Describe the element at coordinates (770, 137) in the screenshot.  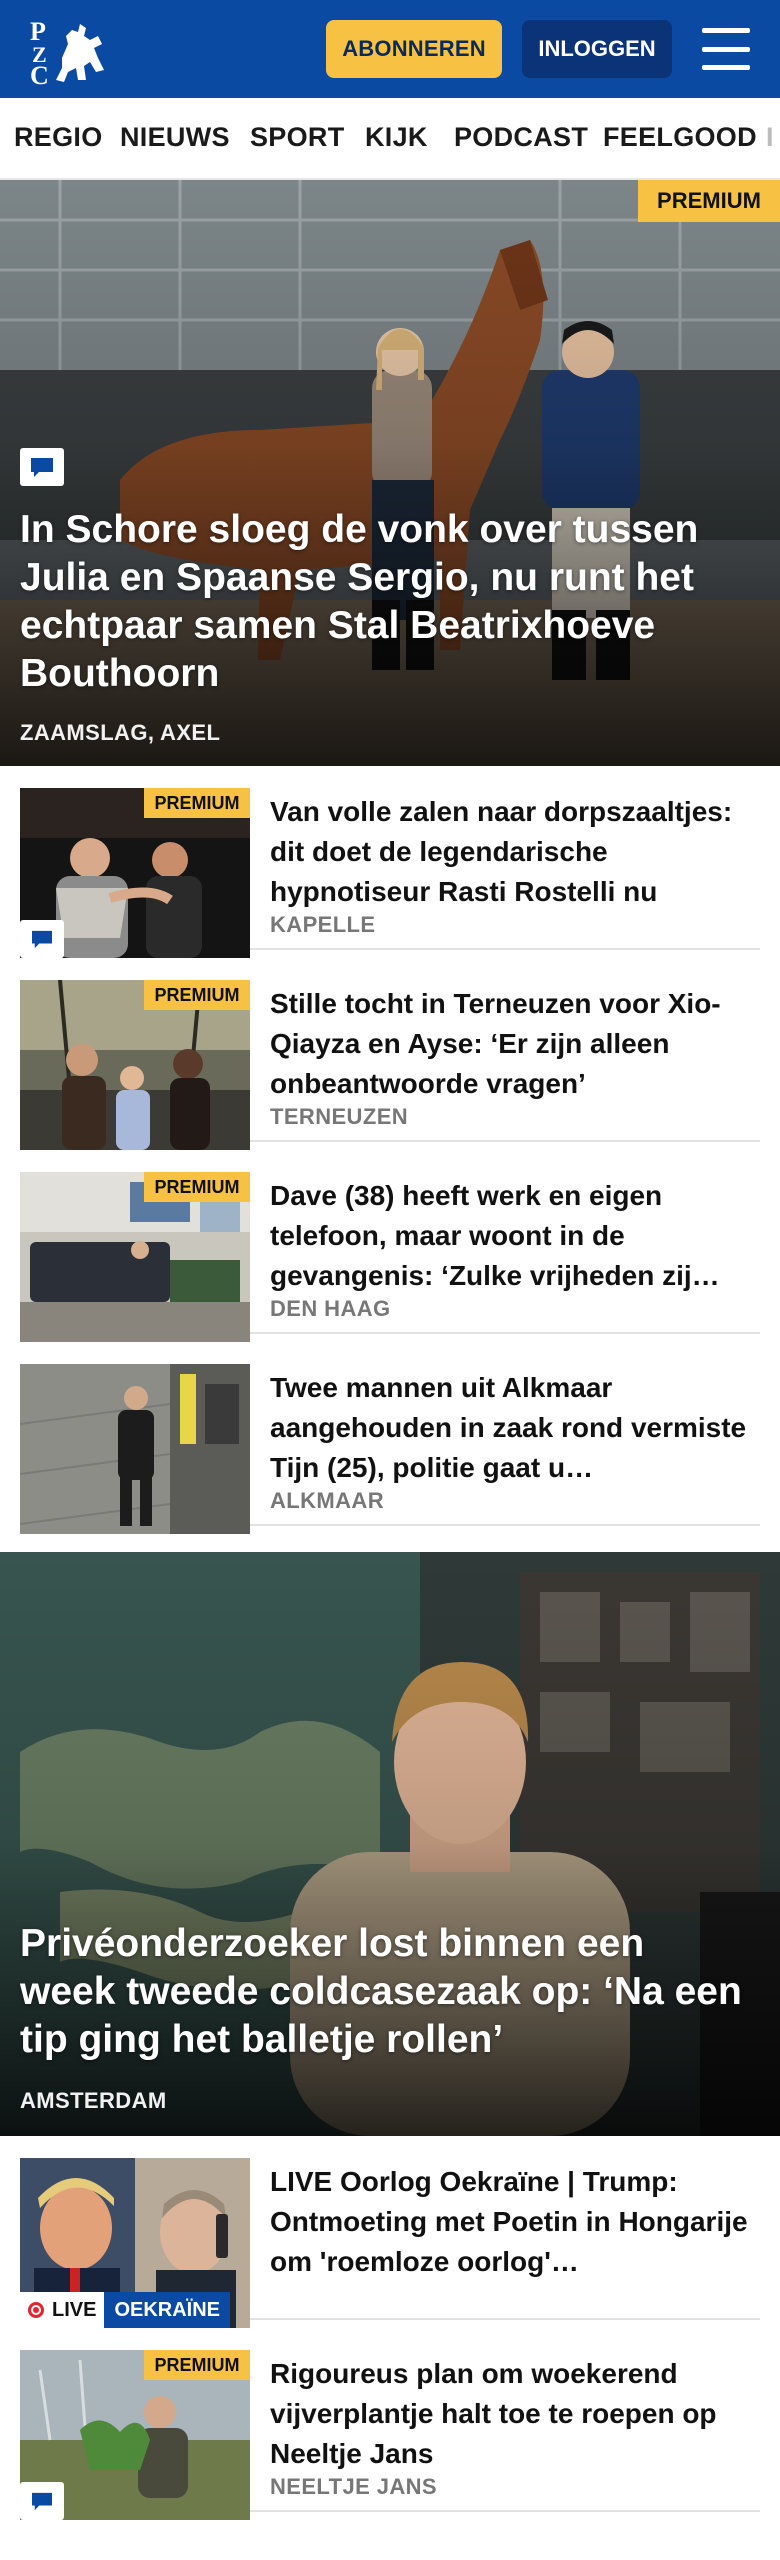
I see `nav-item-overflow: I` at that location.